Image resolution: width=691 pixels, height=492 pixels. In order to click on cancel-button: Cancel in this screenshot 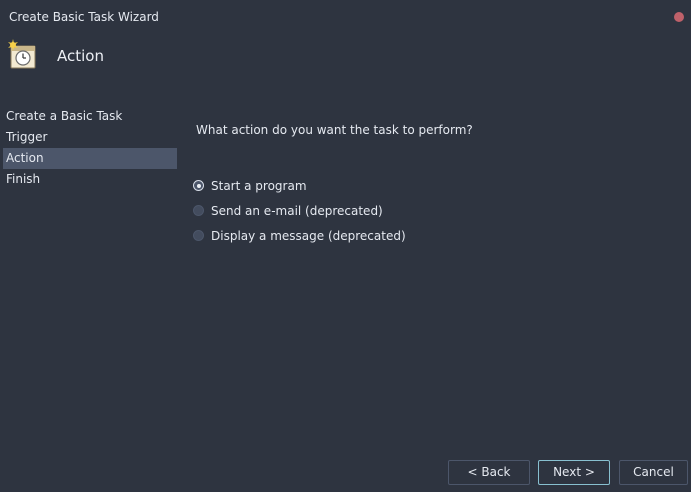, I will do `click(653, 472)`.